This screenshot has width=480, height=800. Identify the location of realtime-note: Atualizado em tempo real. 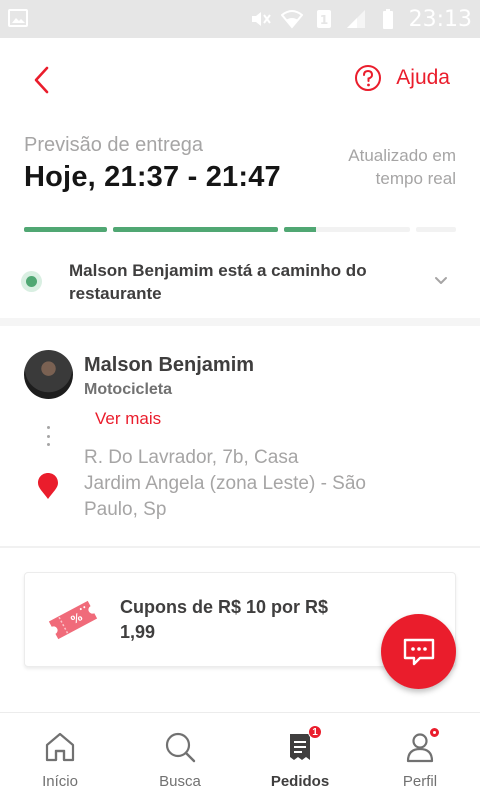
(386, 167).